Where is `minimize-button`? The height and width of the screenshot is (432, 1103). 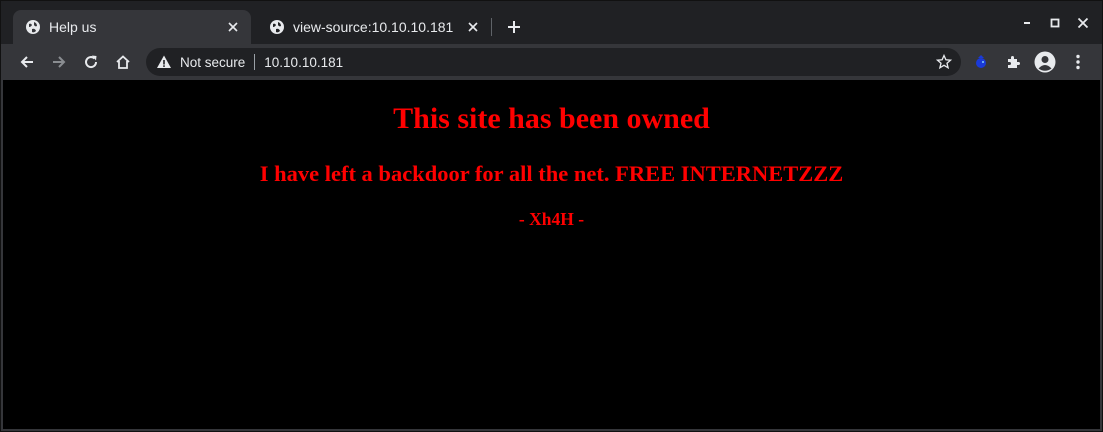 minimize-button is located at coordinates (1027, 23).